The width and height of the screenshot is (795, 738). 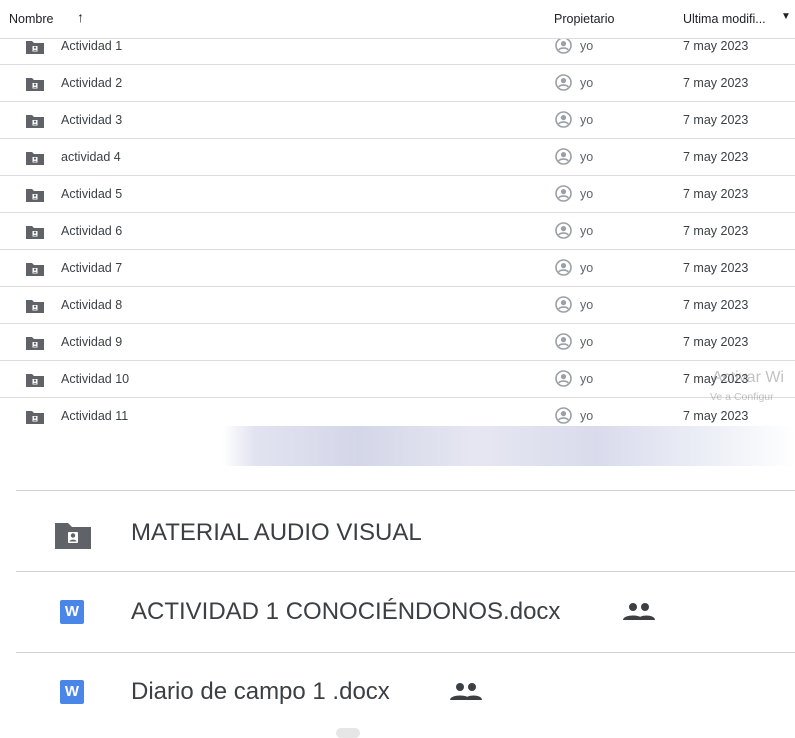 I want to click on table-row: Actividad 2 yo 7 may 2023, so click(x=397, y=83).